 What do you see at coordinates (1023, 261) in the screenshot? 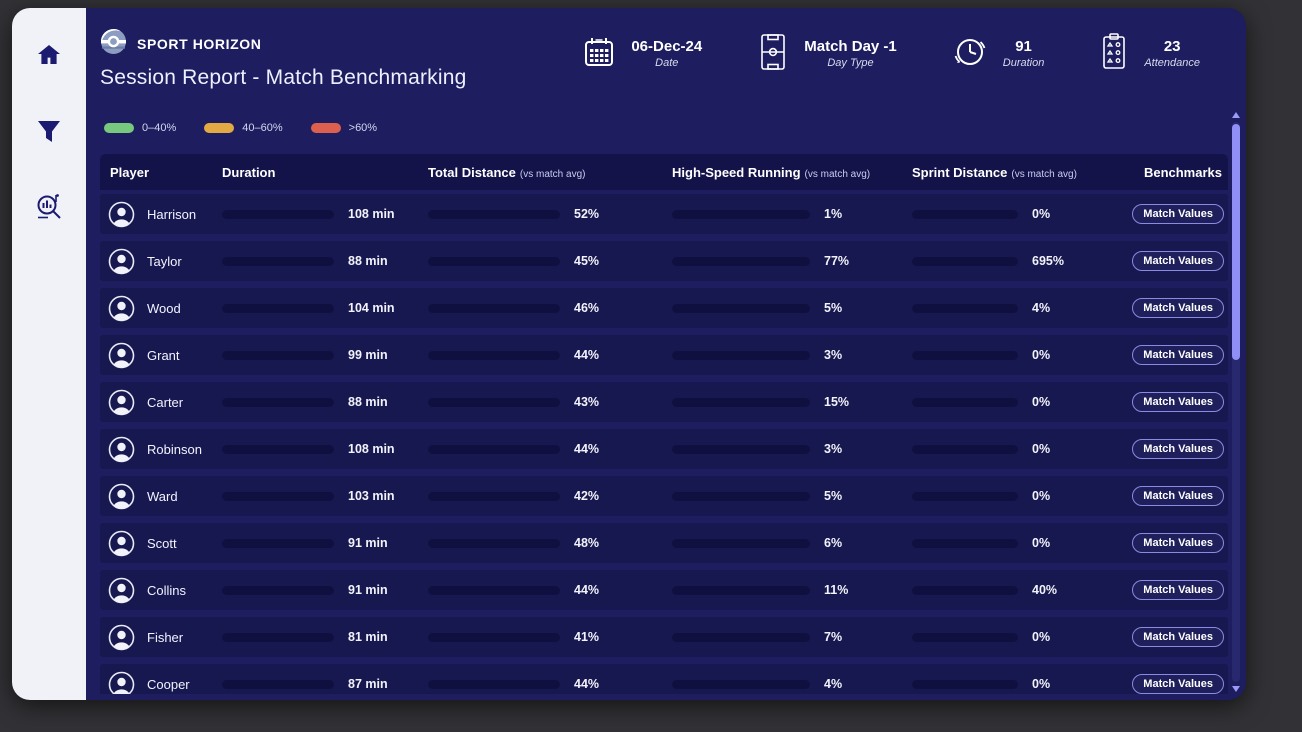
I see `sprint-distance-cell: 695%` at bounding box center [1023, 261].